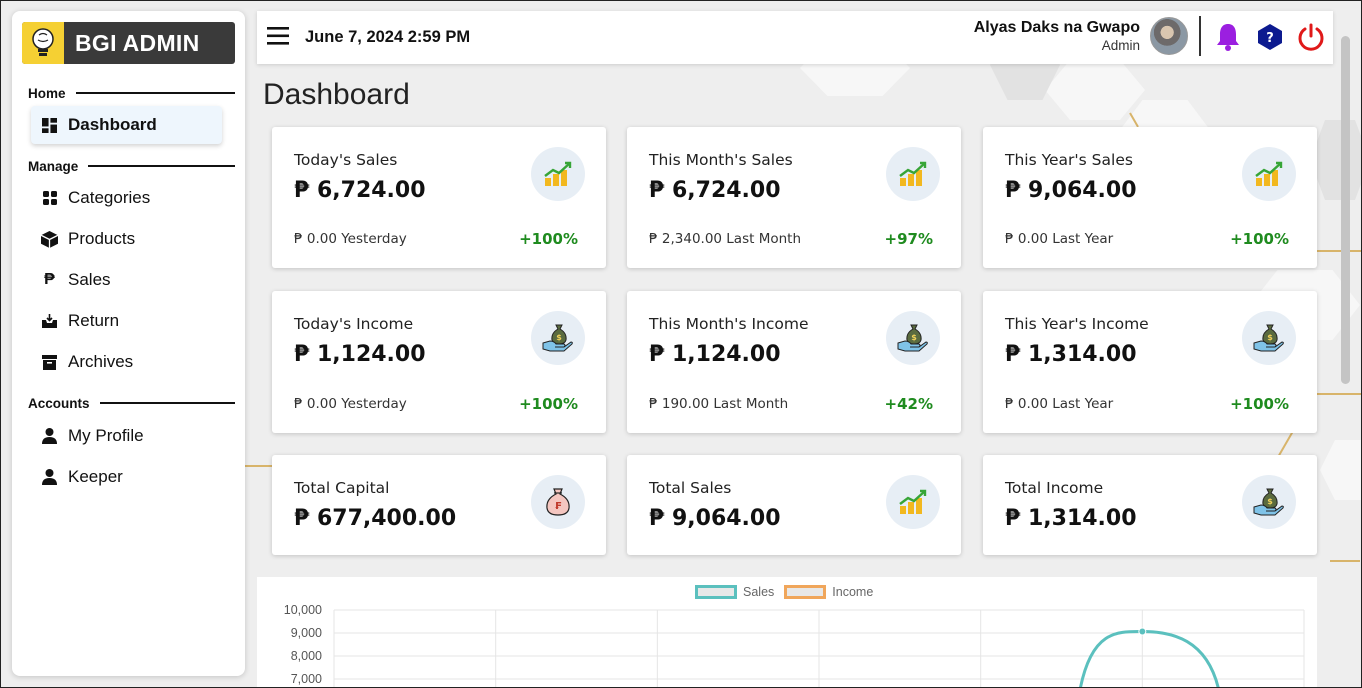  What do you see at coordinates (1169, 36) in the screenshot?
I see `avatar` at bounding box center [1169, 36].